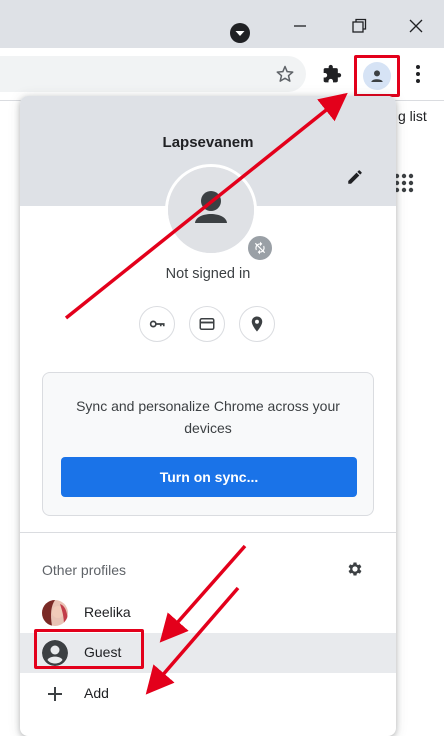 The width and height of the screenshot is (444, 736). What do you see at coordinates (260, 248) in the screenshot?
I see `sync-paused-icon` at bounding box center [260, 248].